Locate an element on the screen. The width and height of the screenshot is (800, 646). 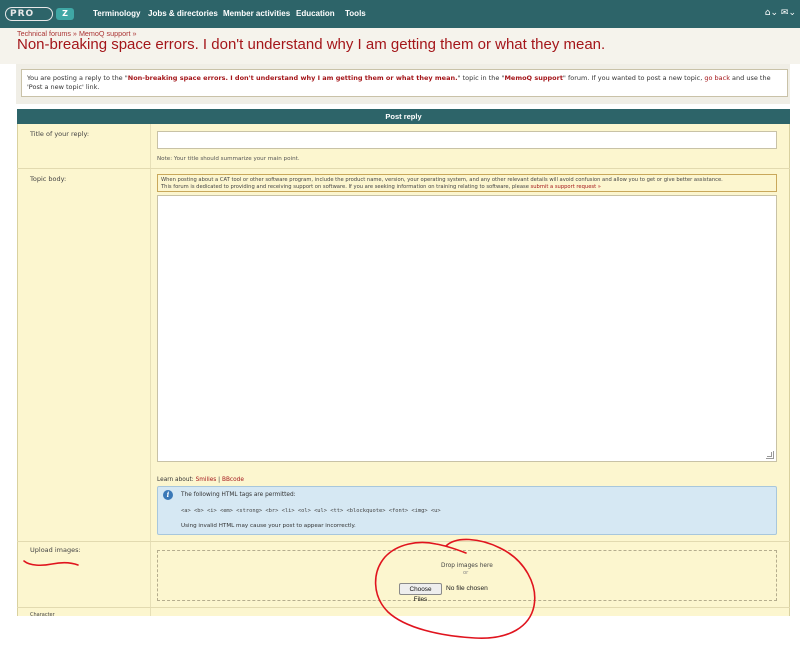
nav-item-tools: Tools is located at coordinates (355, 13).